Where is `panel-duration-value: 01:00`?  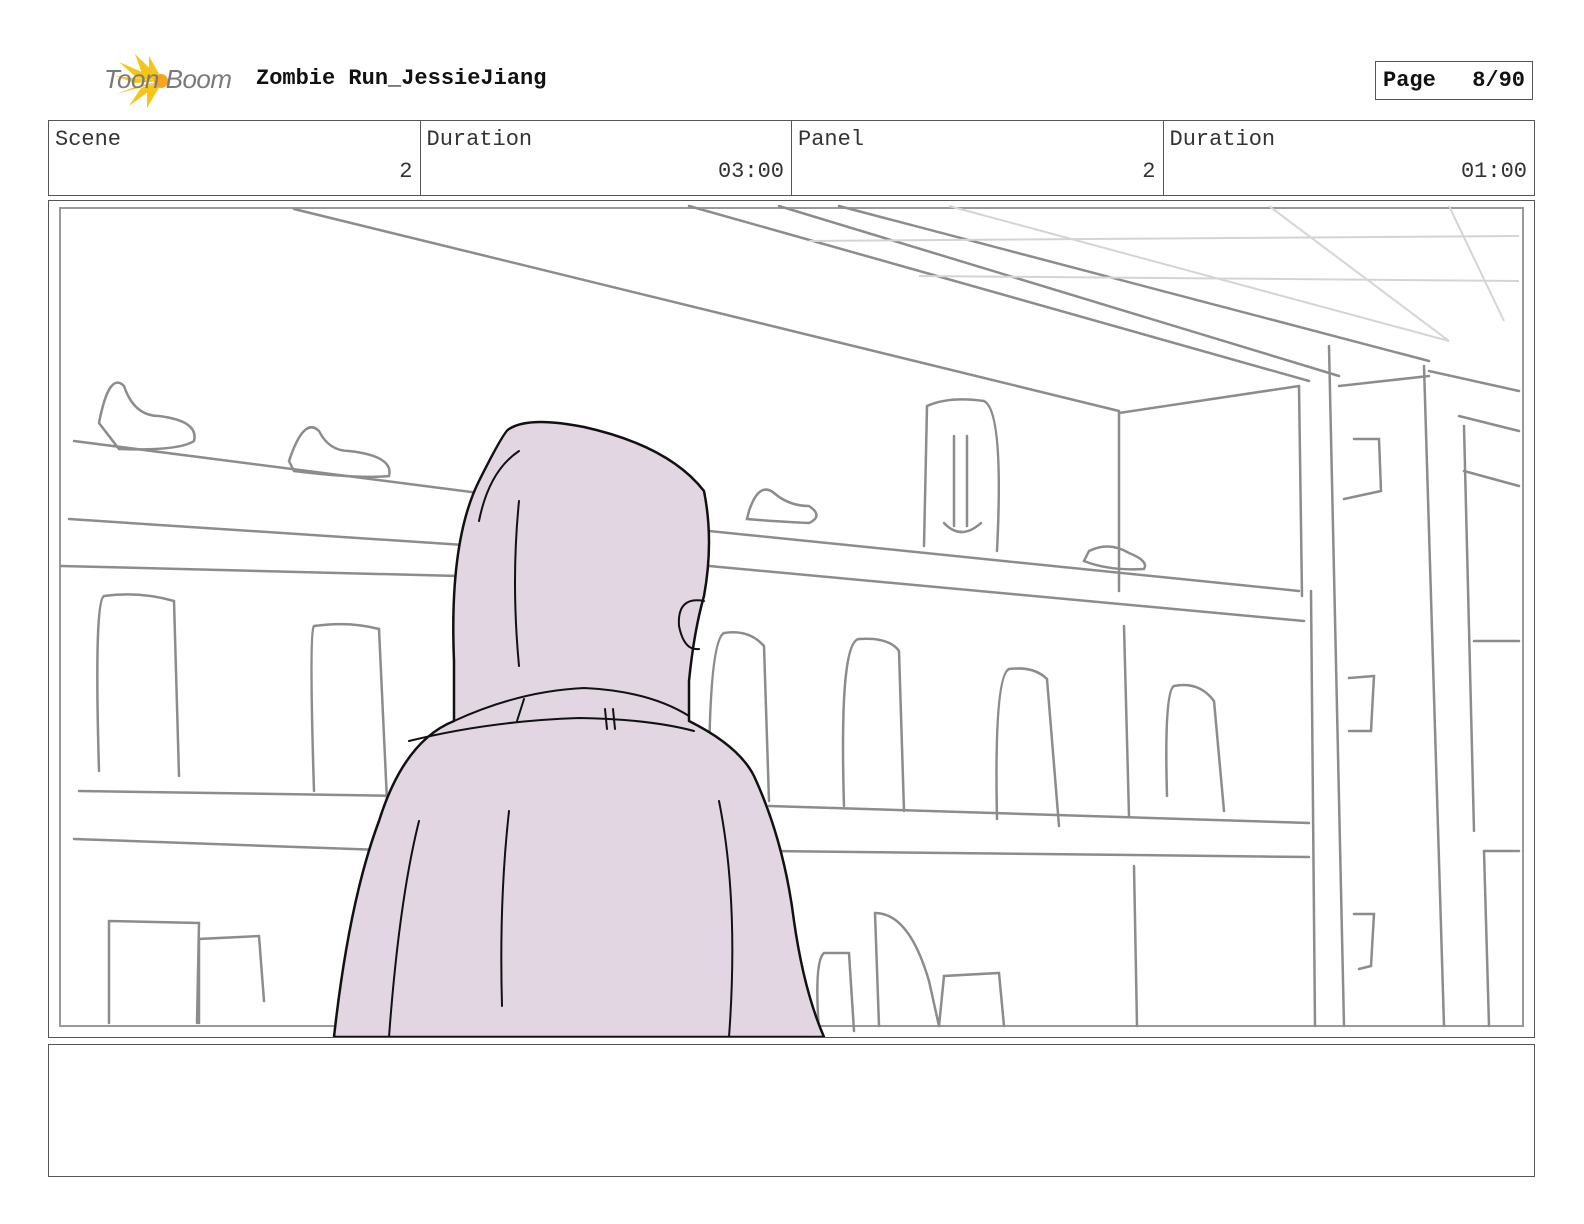
panel-duration-value: 01:00 is located at coordinates (1493, 171).